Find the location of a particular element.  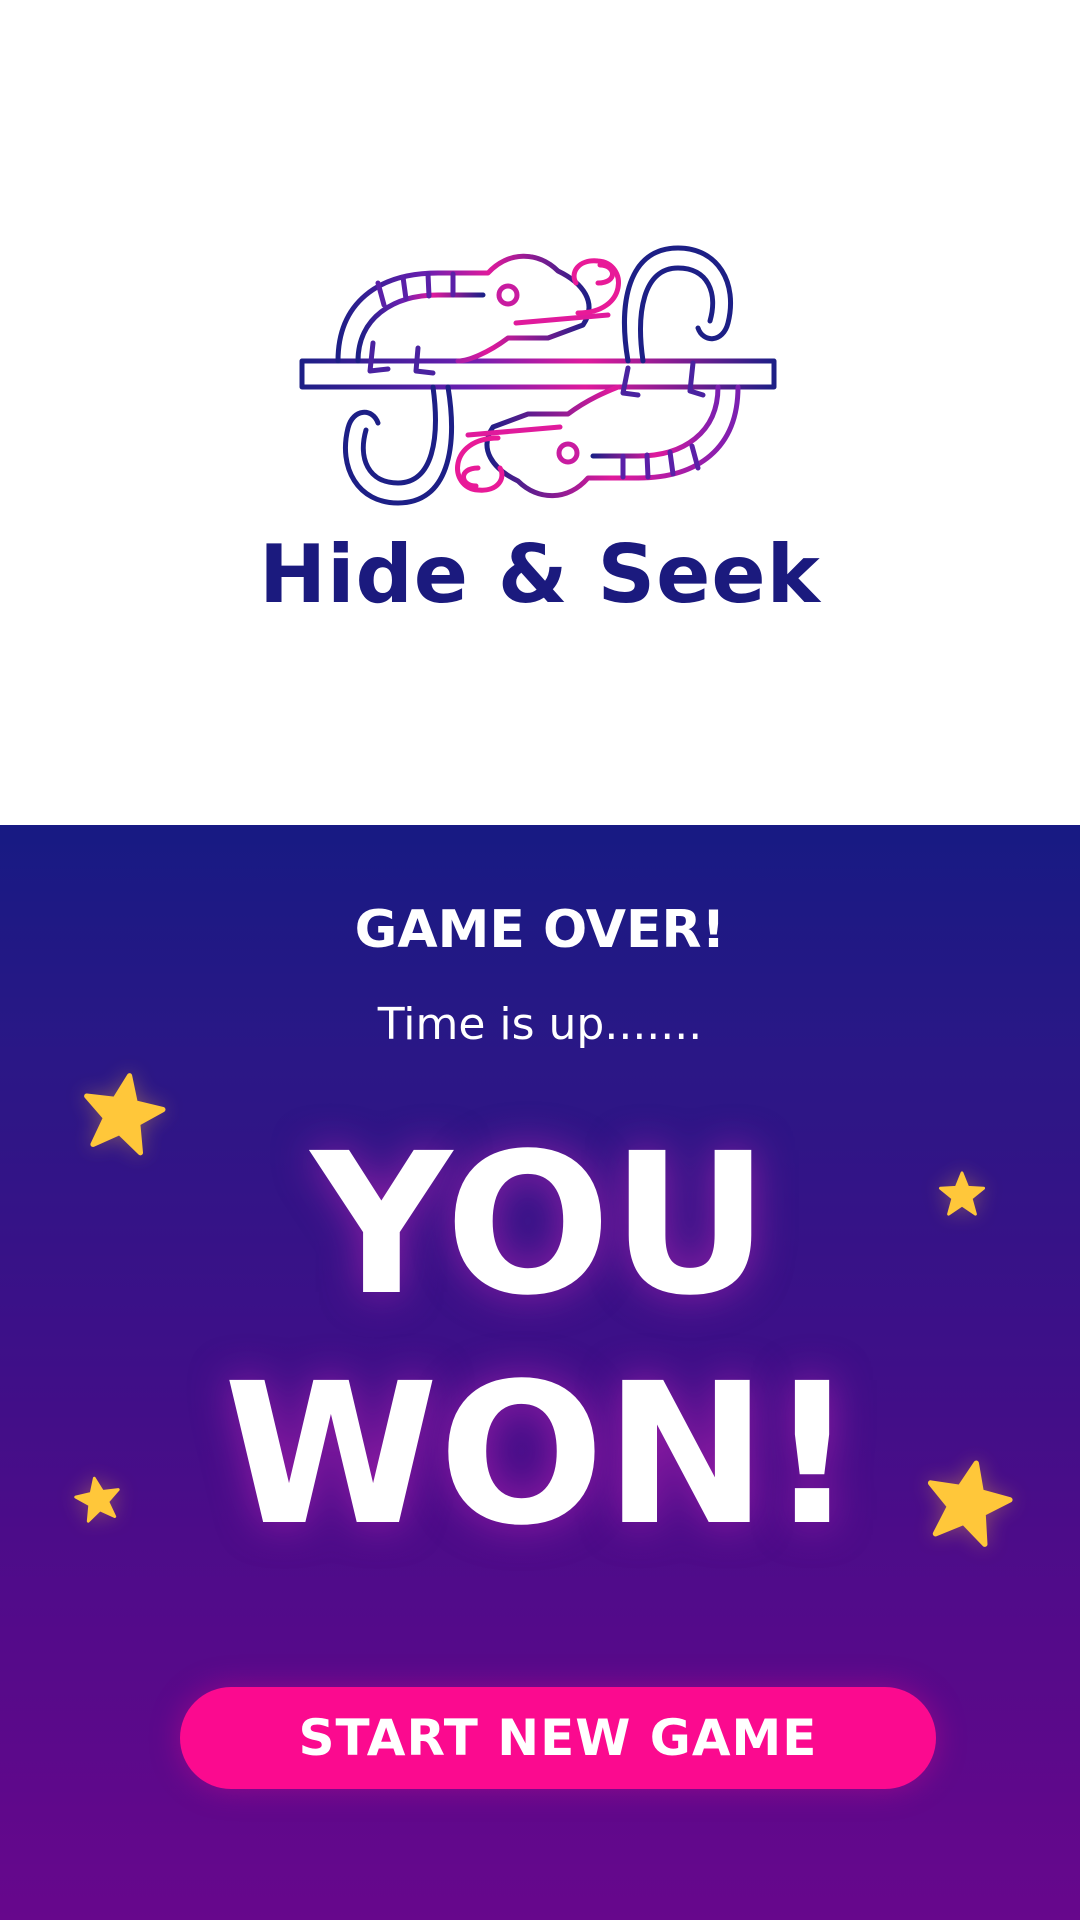

game-over-heading: GAME OVER! is located at coordinates (540, 930).